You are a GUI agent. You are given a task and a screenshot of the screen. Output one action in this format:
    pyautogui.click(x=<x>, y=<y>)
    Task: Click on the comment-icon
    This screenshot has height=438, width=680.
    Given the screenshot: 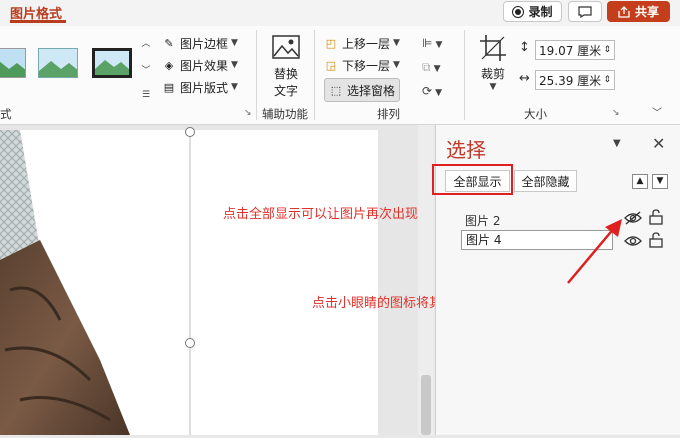 What is the action you would take?
    pyautogui.click(x=585, y=11)
    